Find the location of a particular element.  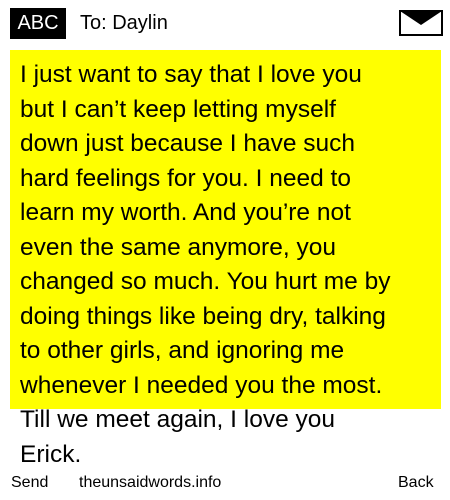

send-softkey: Send is located at coordinates (29, 483).